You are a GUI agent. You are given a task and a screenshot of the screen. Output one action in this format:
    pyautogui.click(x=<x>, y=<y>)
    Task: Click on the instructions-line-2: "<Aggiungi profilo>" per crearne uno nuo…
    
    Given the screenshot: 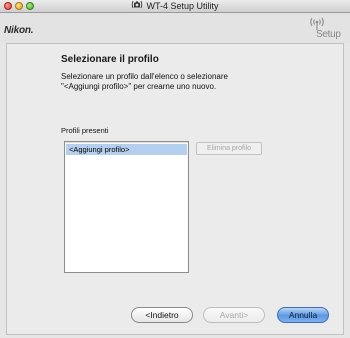 What is the action you would take?
    pyautogui.click(x=139, y=86)
    